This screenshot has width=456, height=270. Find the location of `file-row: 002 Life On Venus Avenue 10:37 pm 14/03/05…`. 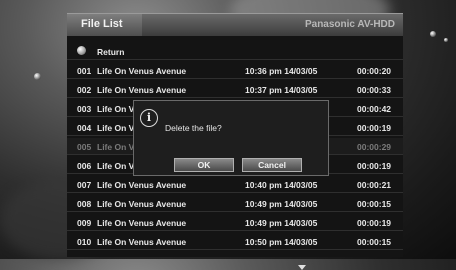

file-row: 002 Life On Venus Avenue 10:37 pm 14/03/05… is located at coordinates (235, 89).